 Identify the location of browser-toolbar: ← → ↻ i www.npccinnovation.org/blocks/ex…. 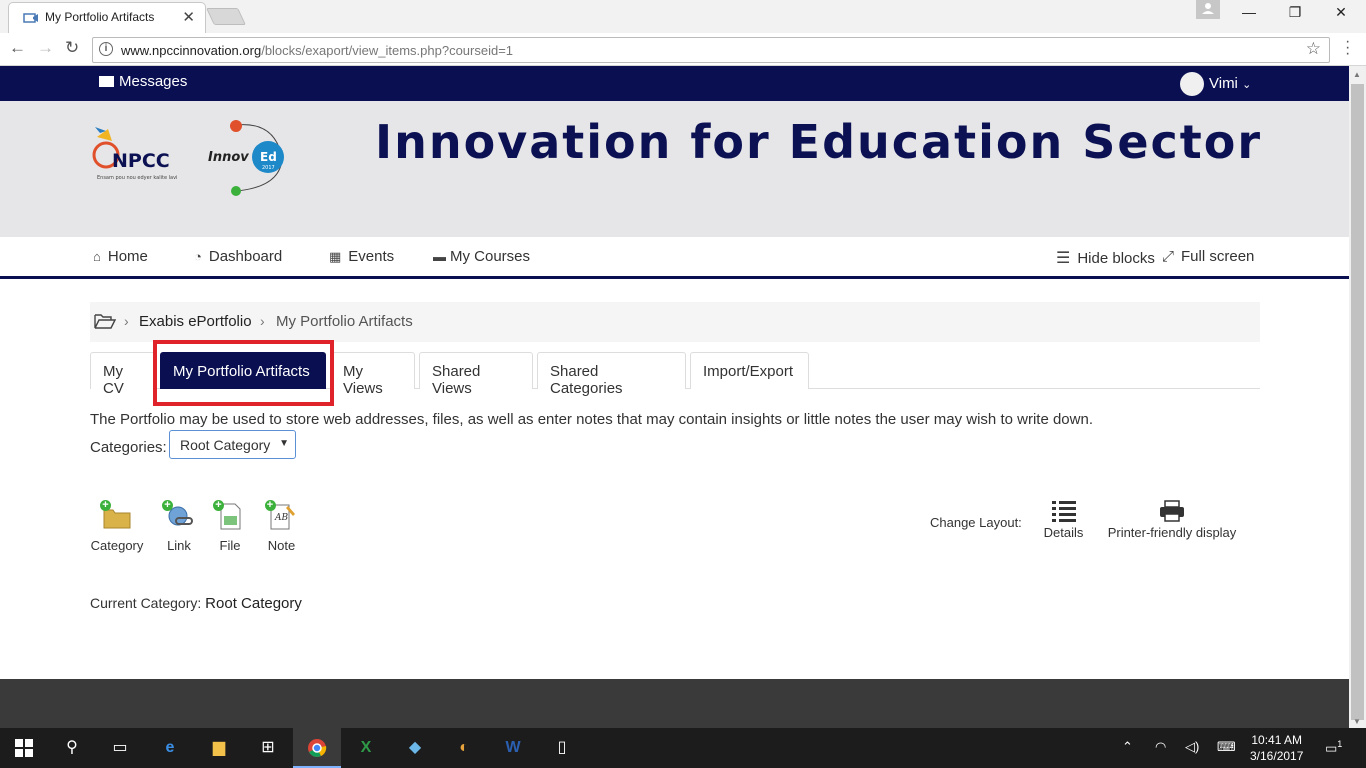
(683, 49).